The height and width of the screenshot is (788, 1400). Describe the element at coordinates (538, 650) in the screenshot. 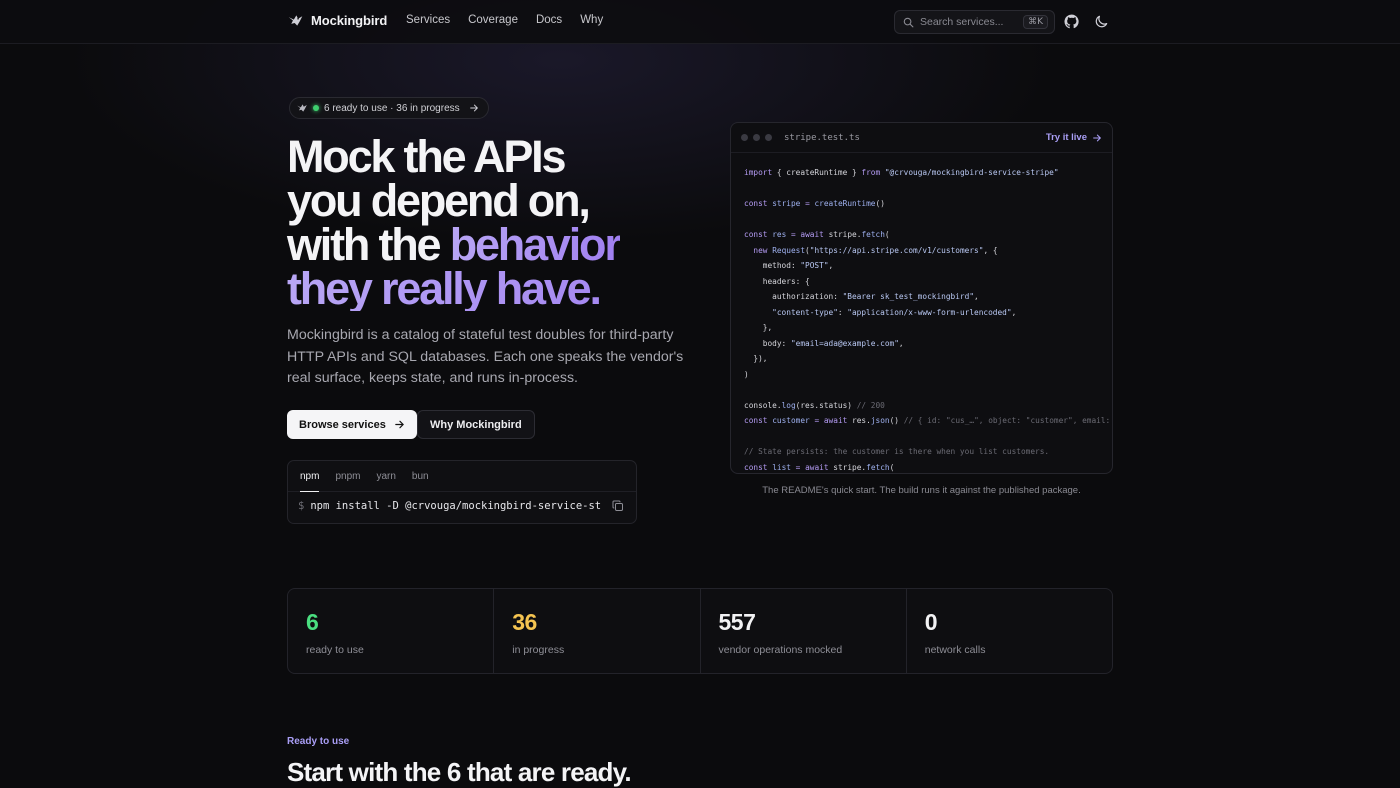

I see `stat-label: in progress` at that location.